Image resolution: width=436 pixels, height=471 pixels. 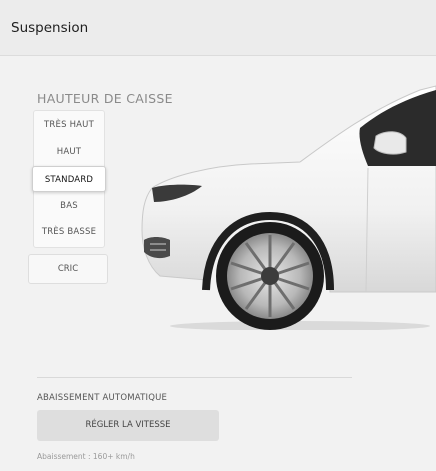 I want to click on side-mirror, so click(x=390, y=143).